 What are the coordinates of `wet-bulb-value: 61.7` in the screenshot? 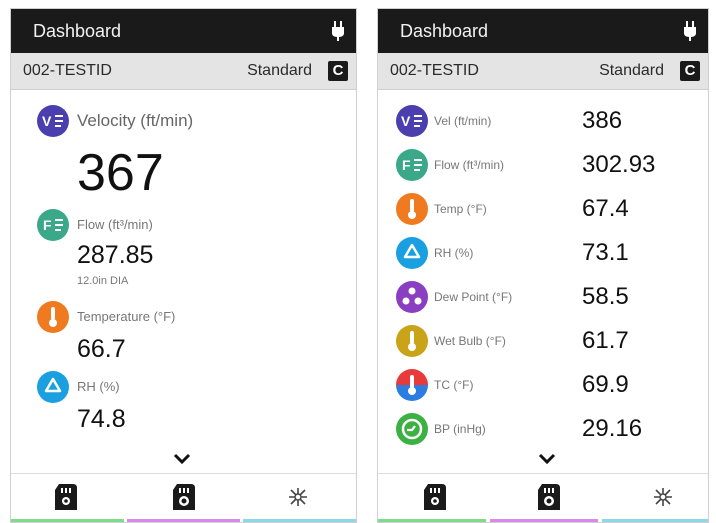 It's located at (605, 340).